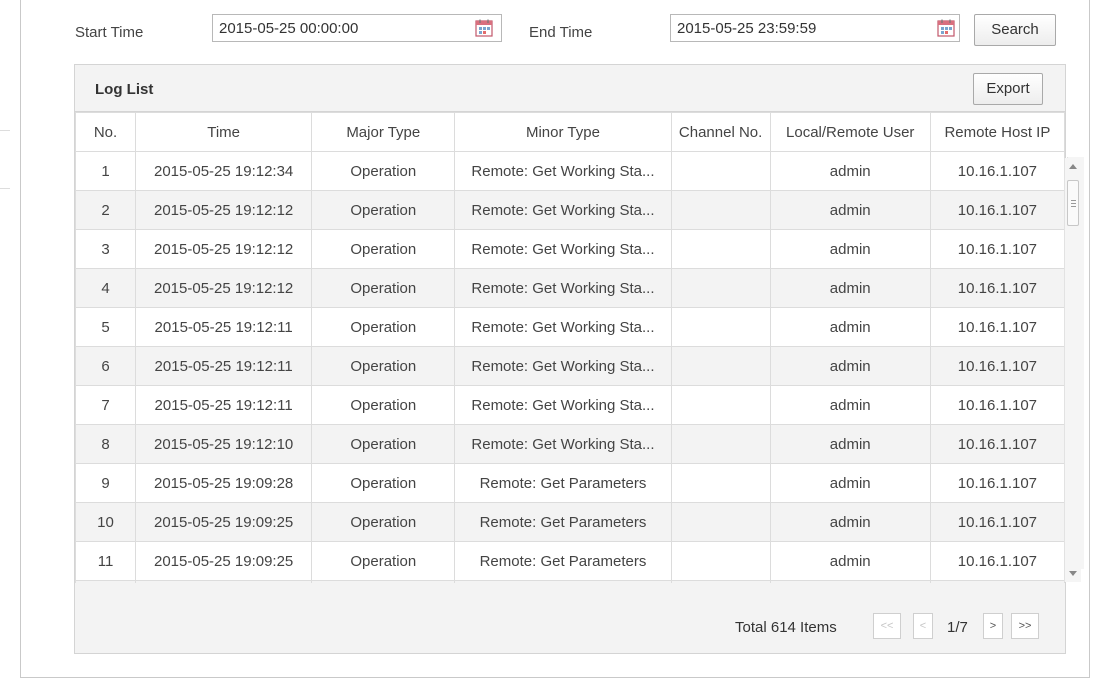 The height and width of the screenshot is (687, 1101). What do you see at coordinates (1008, 89) in the screenshot?
I see `export-button: Export` at bounding box center [1008, 89].